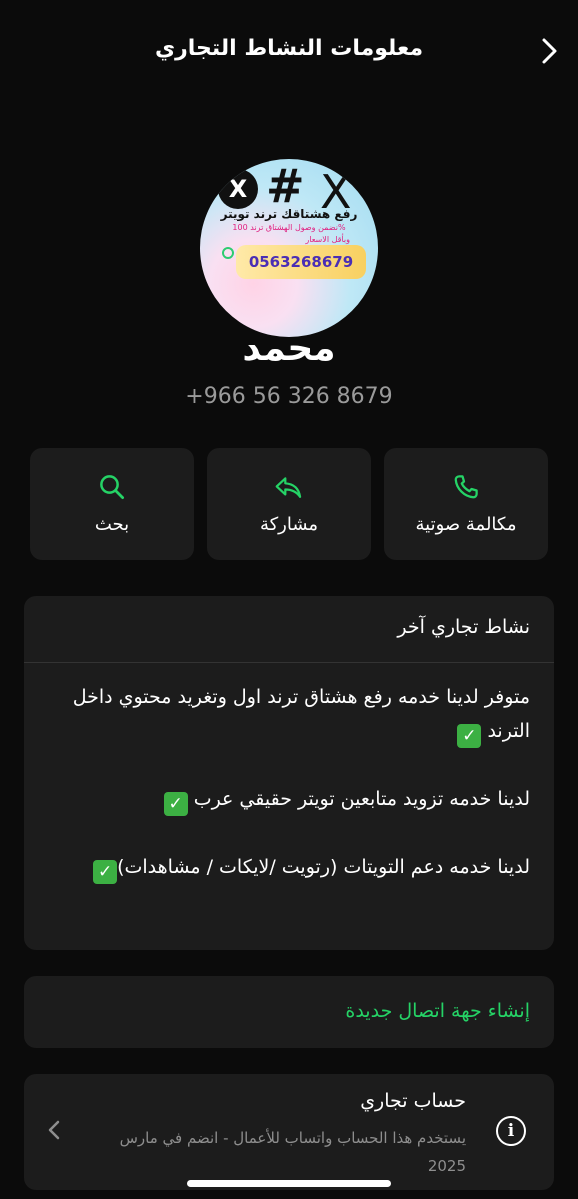 This screenshot has height=1199, width=578. I want to click on search-icon, so click(112, 487).